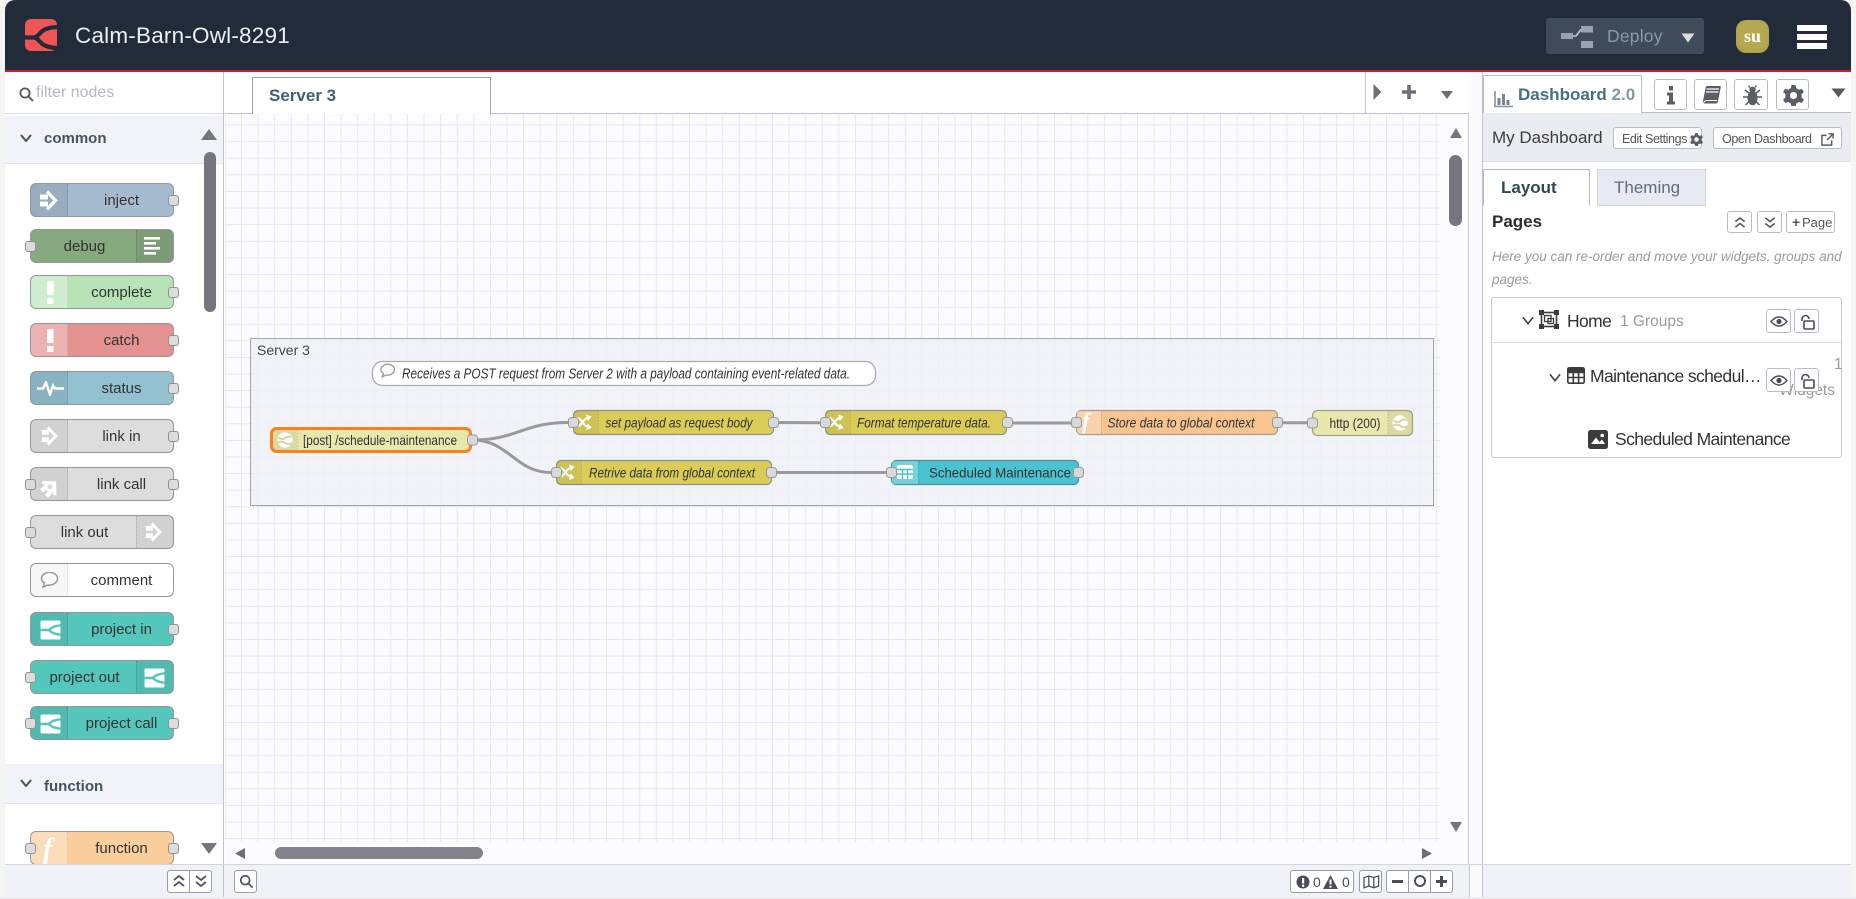 The height and width of the screenshot is (899, 1856). I want to click on svg-text: [post] /schedule-maintenance, so click(380, 440).